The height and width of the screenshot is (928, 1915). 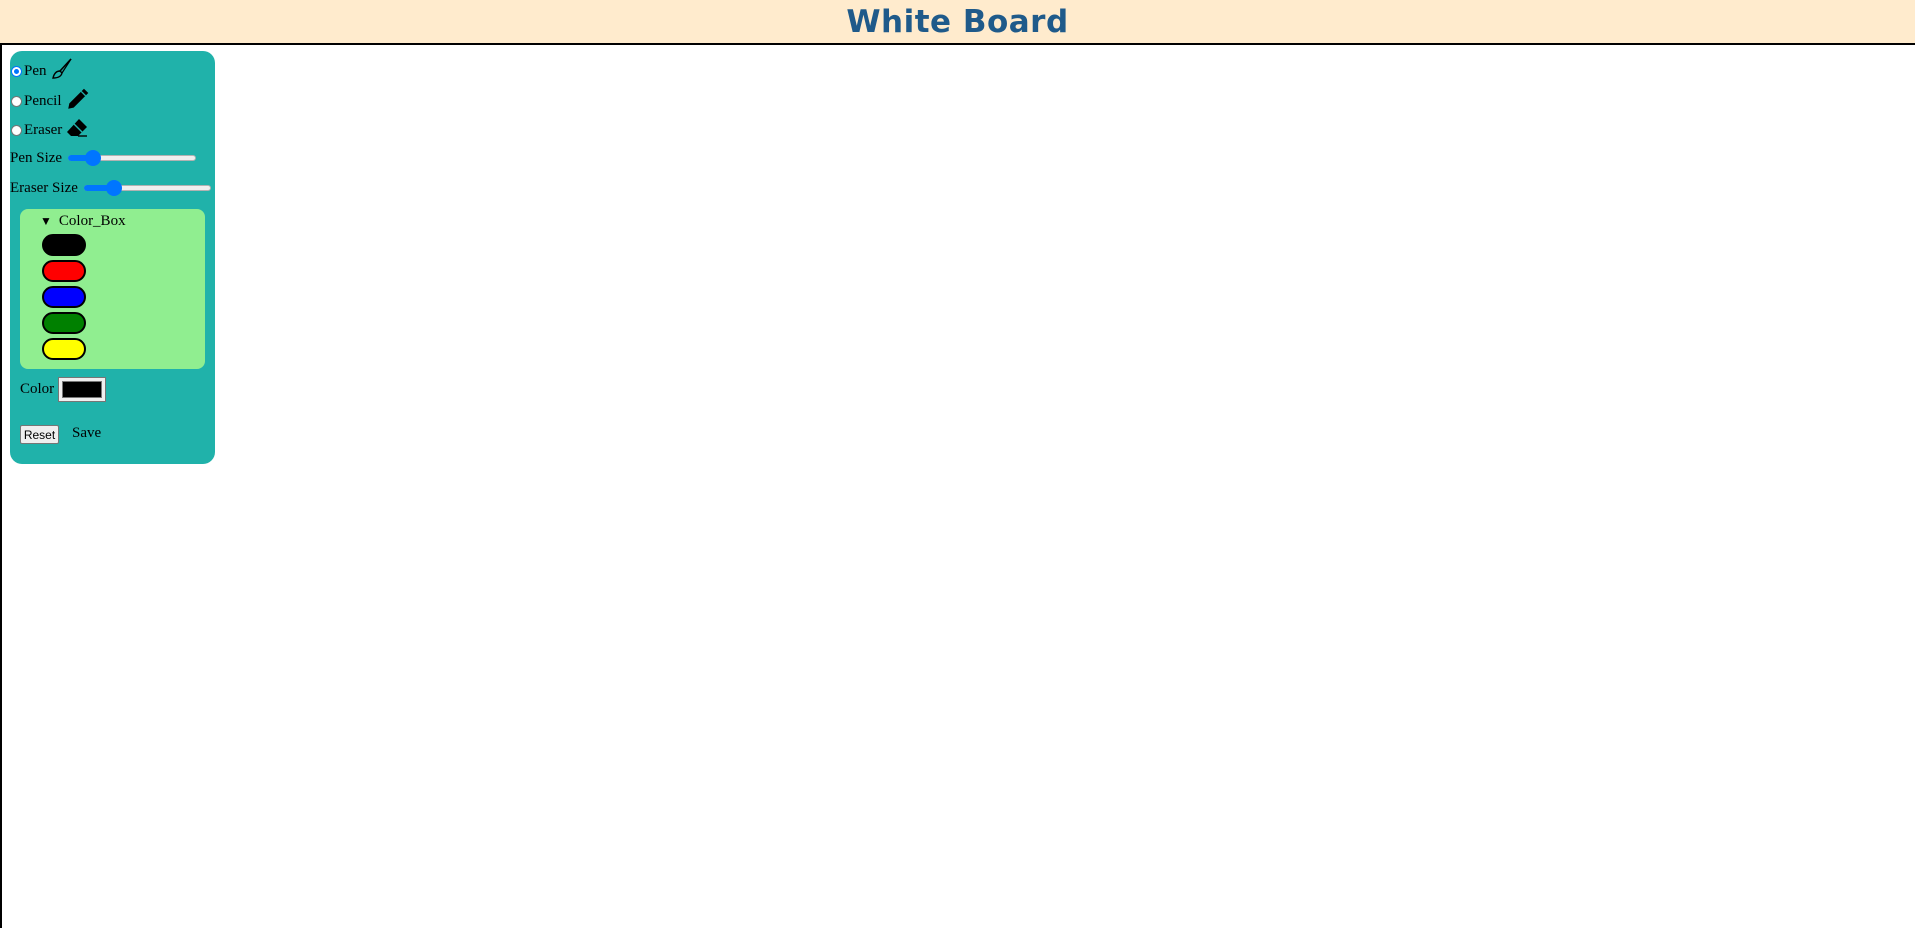 What do you see at coordinates (44, 187) in the screenshot?
I see `eraser-size-label: Eraser Size` at bounding box center [44, 187].